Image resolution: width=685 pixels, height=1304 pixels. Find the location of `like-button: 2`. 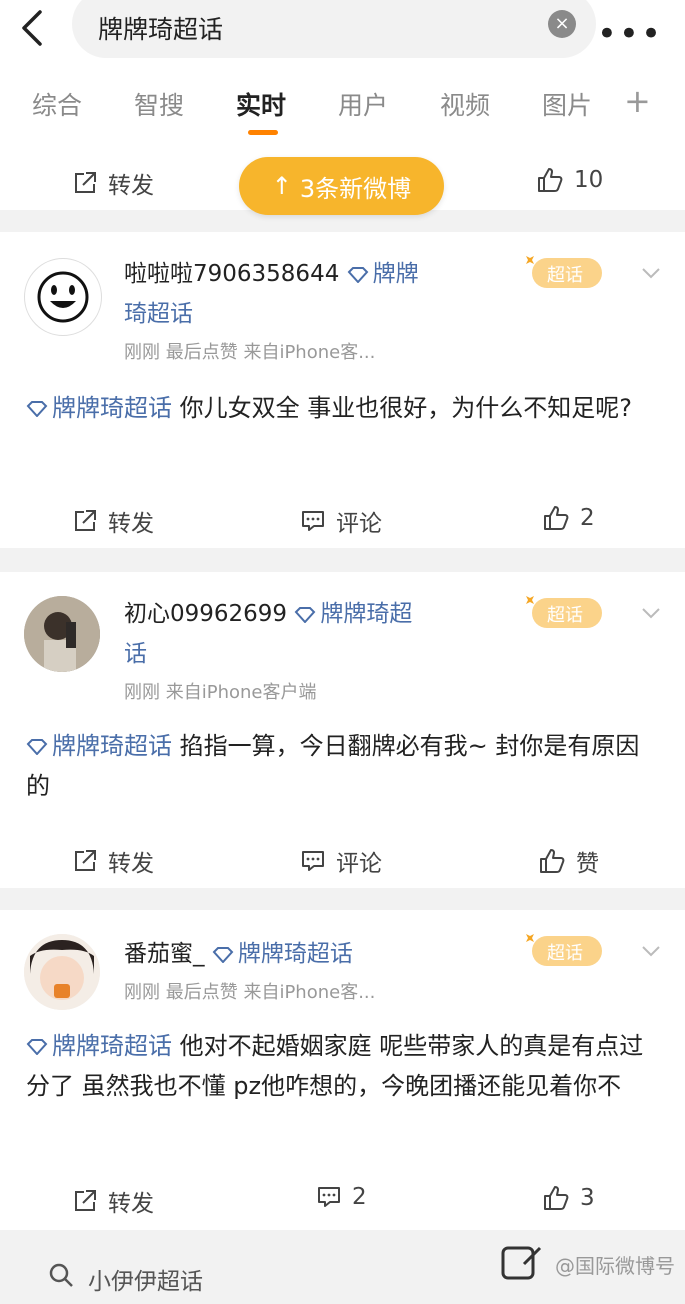

like-button: 2 is located at coordinates (568, 518).